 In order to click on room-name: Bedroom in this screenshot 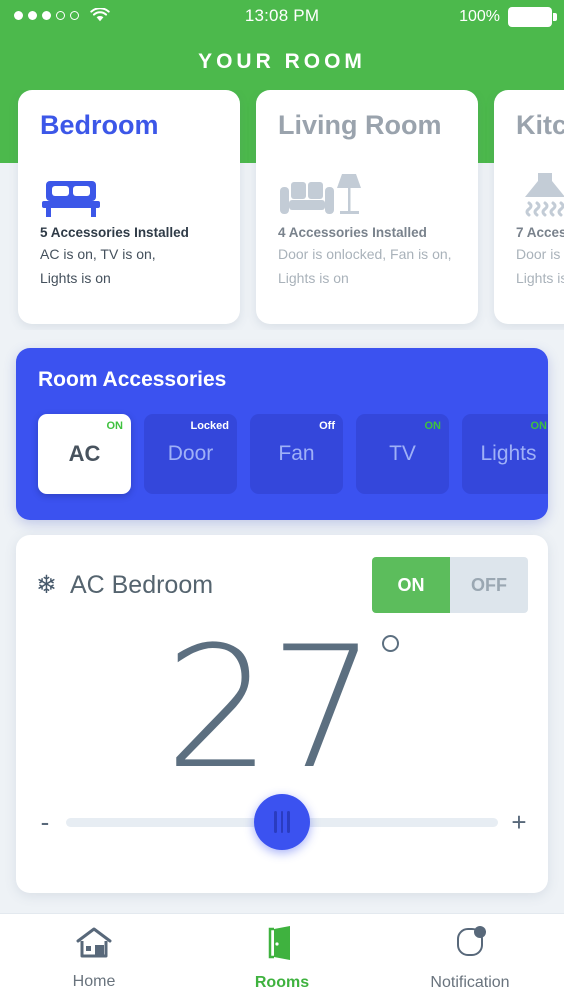, I will do `click(99, 125)`.